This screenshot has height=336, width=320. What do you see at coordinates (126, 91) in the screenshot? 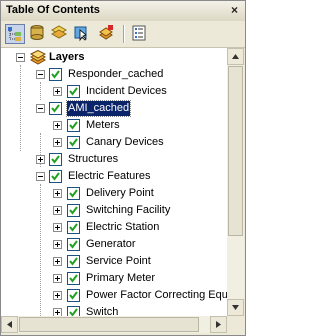
I see `tree-item-label: Incident Devices` at bounding box center [126, 91].